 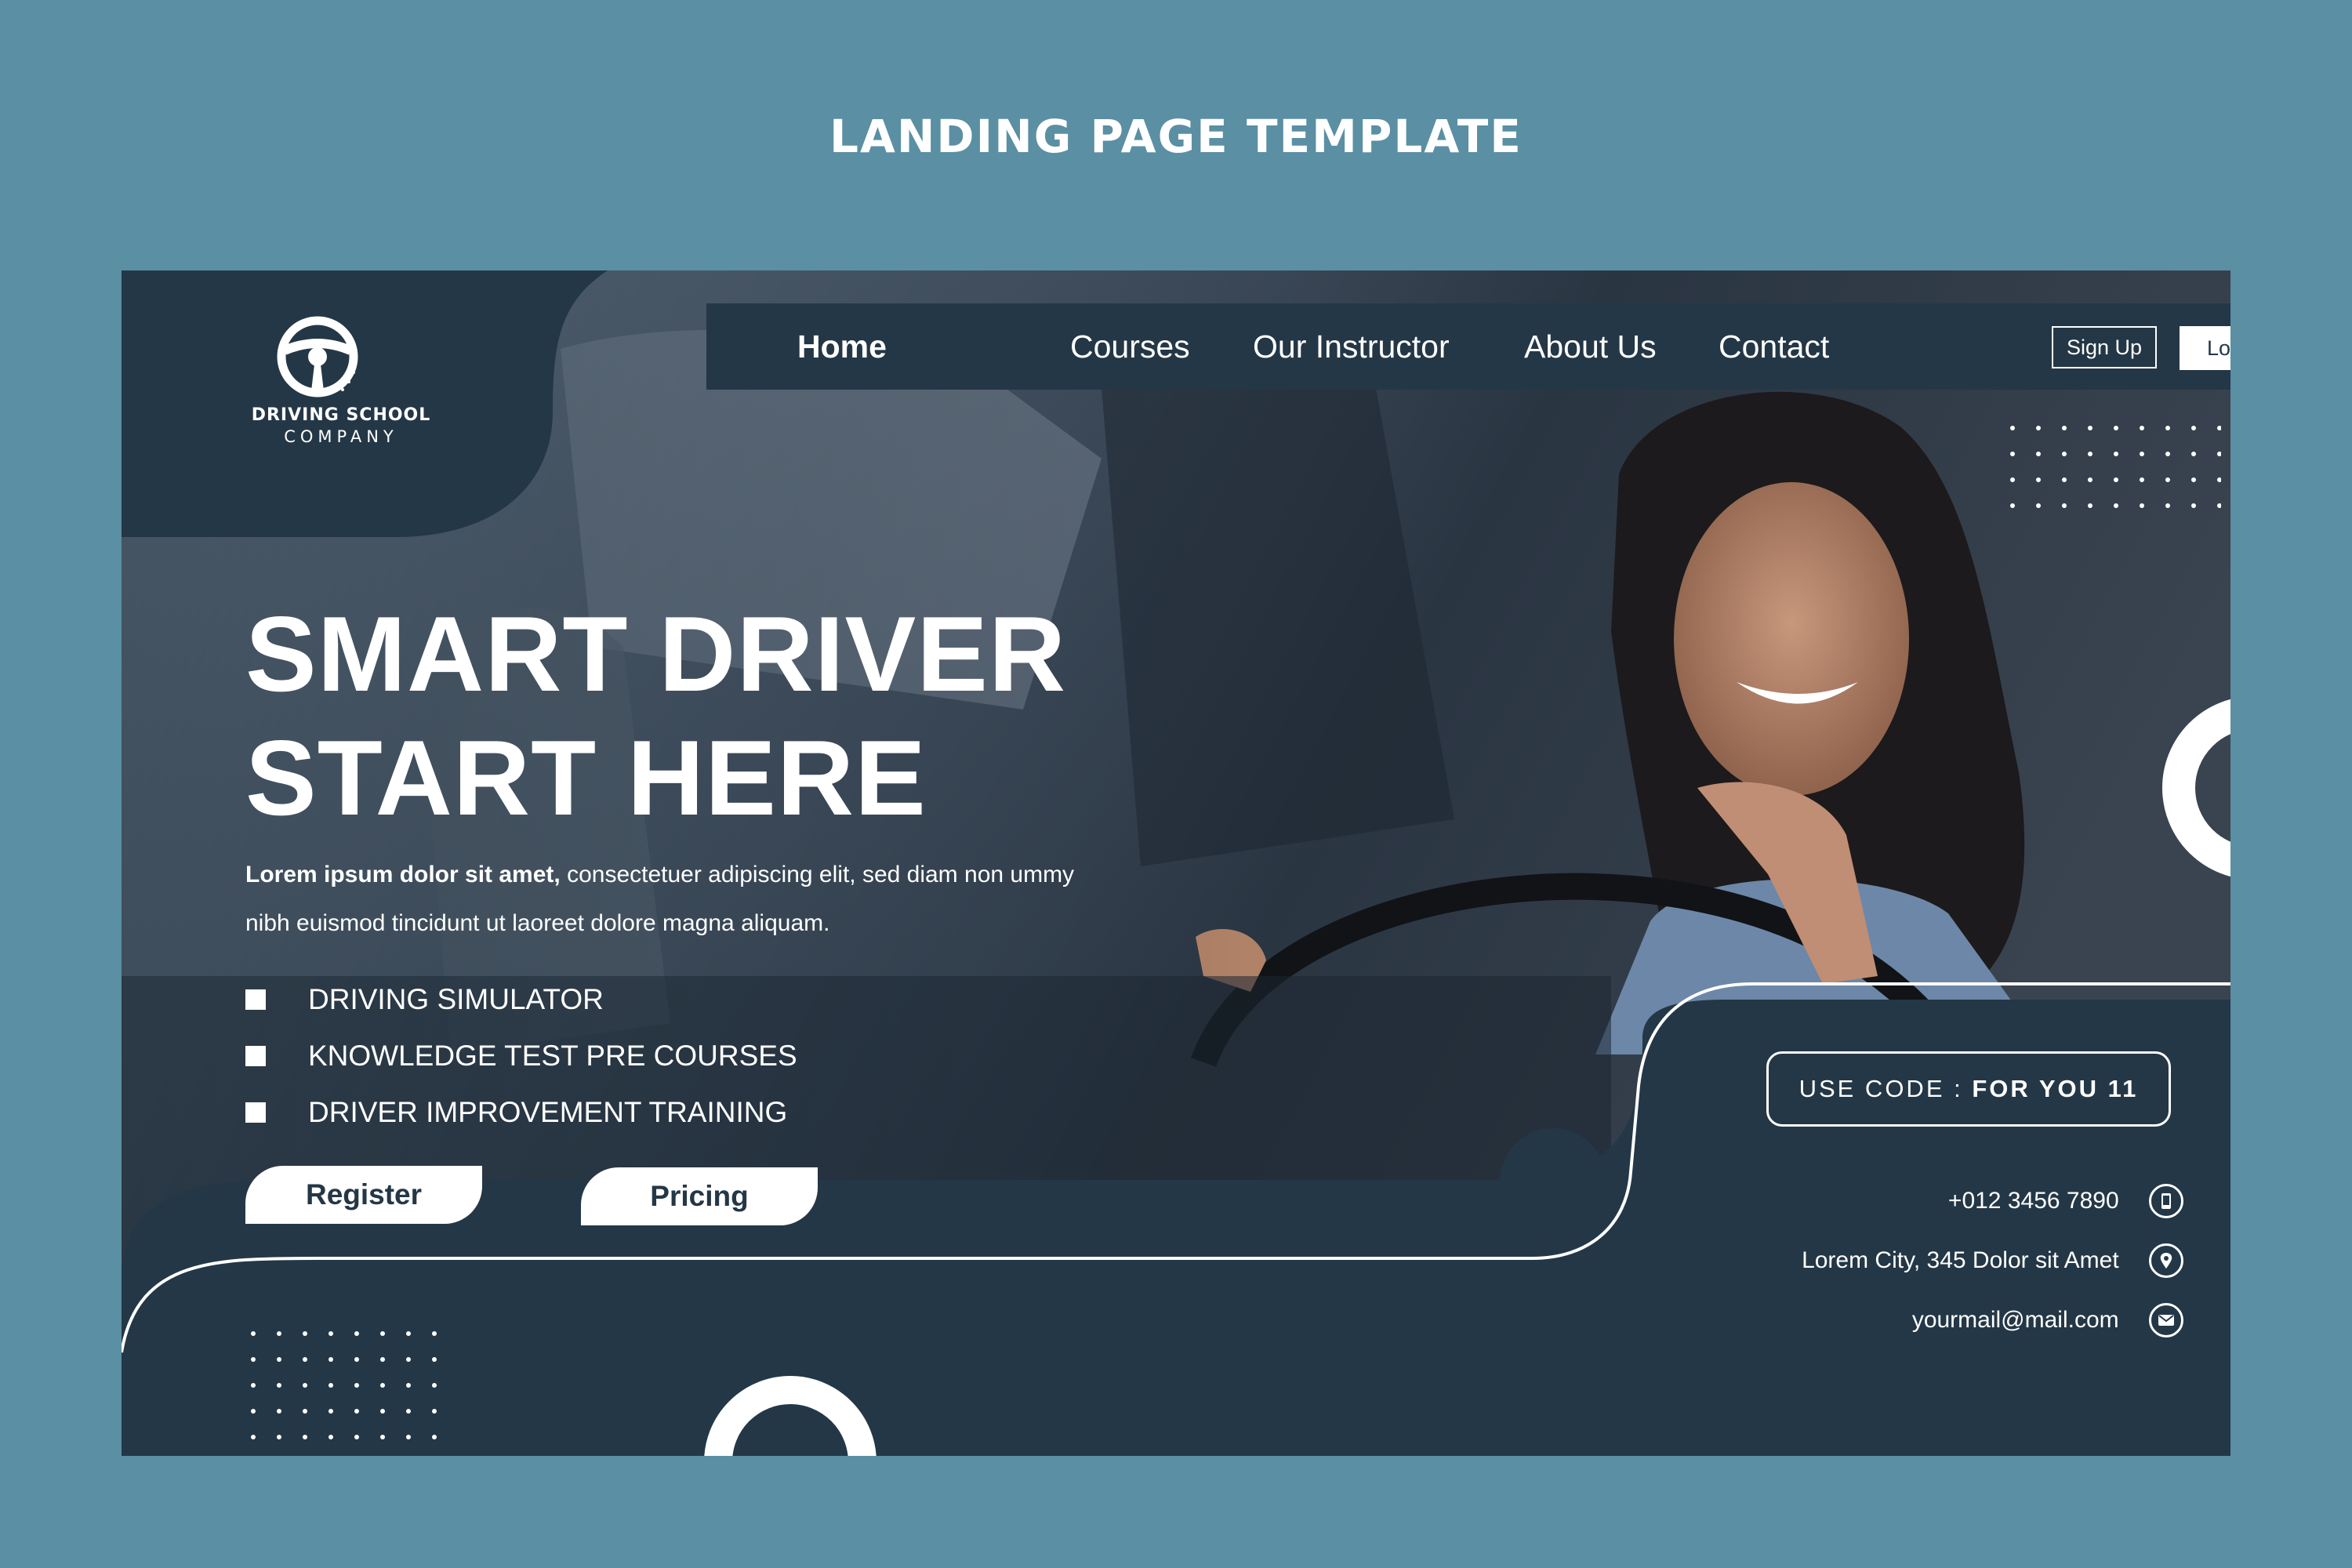 What do you see at coordinates (1590, 346) in the screenshot?
I see `nav-item-about-us: About Us` at bounding box center [1590, 346].